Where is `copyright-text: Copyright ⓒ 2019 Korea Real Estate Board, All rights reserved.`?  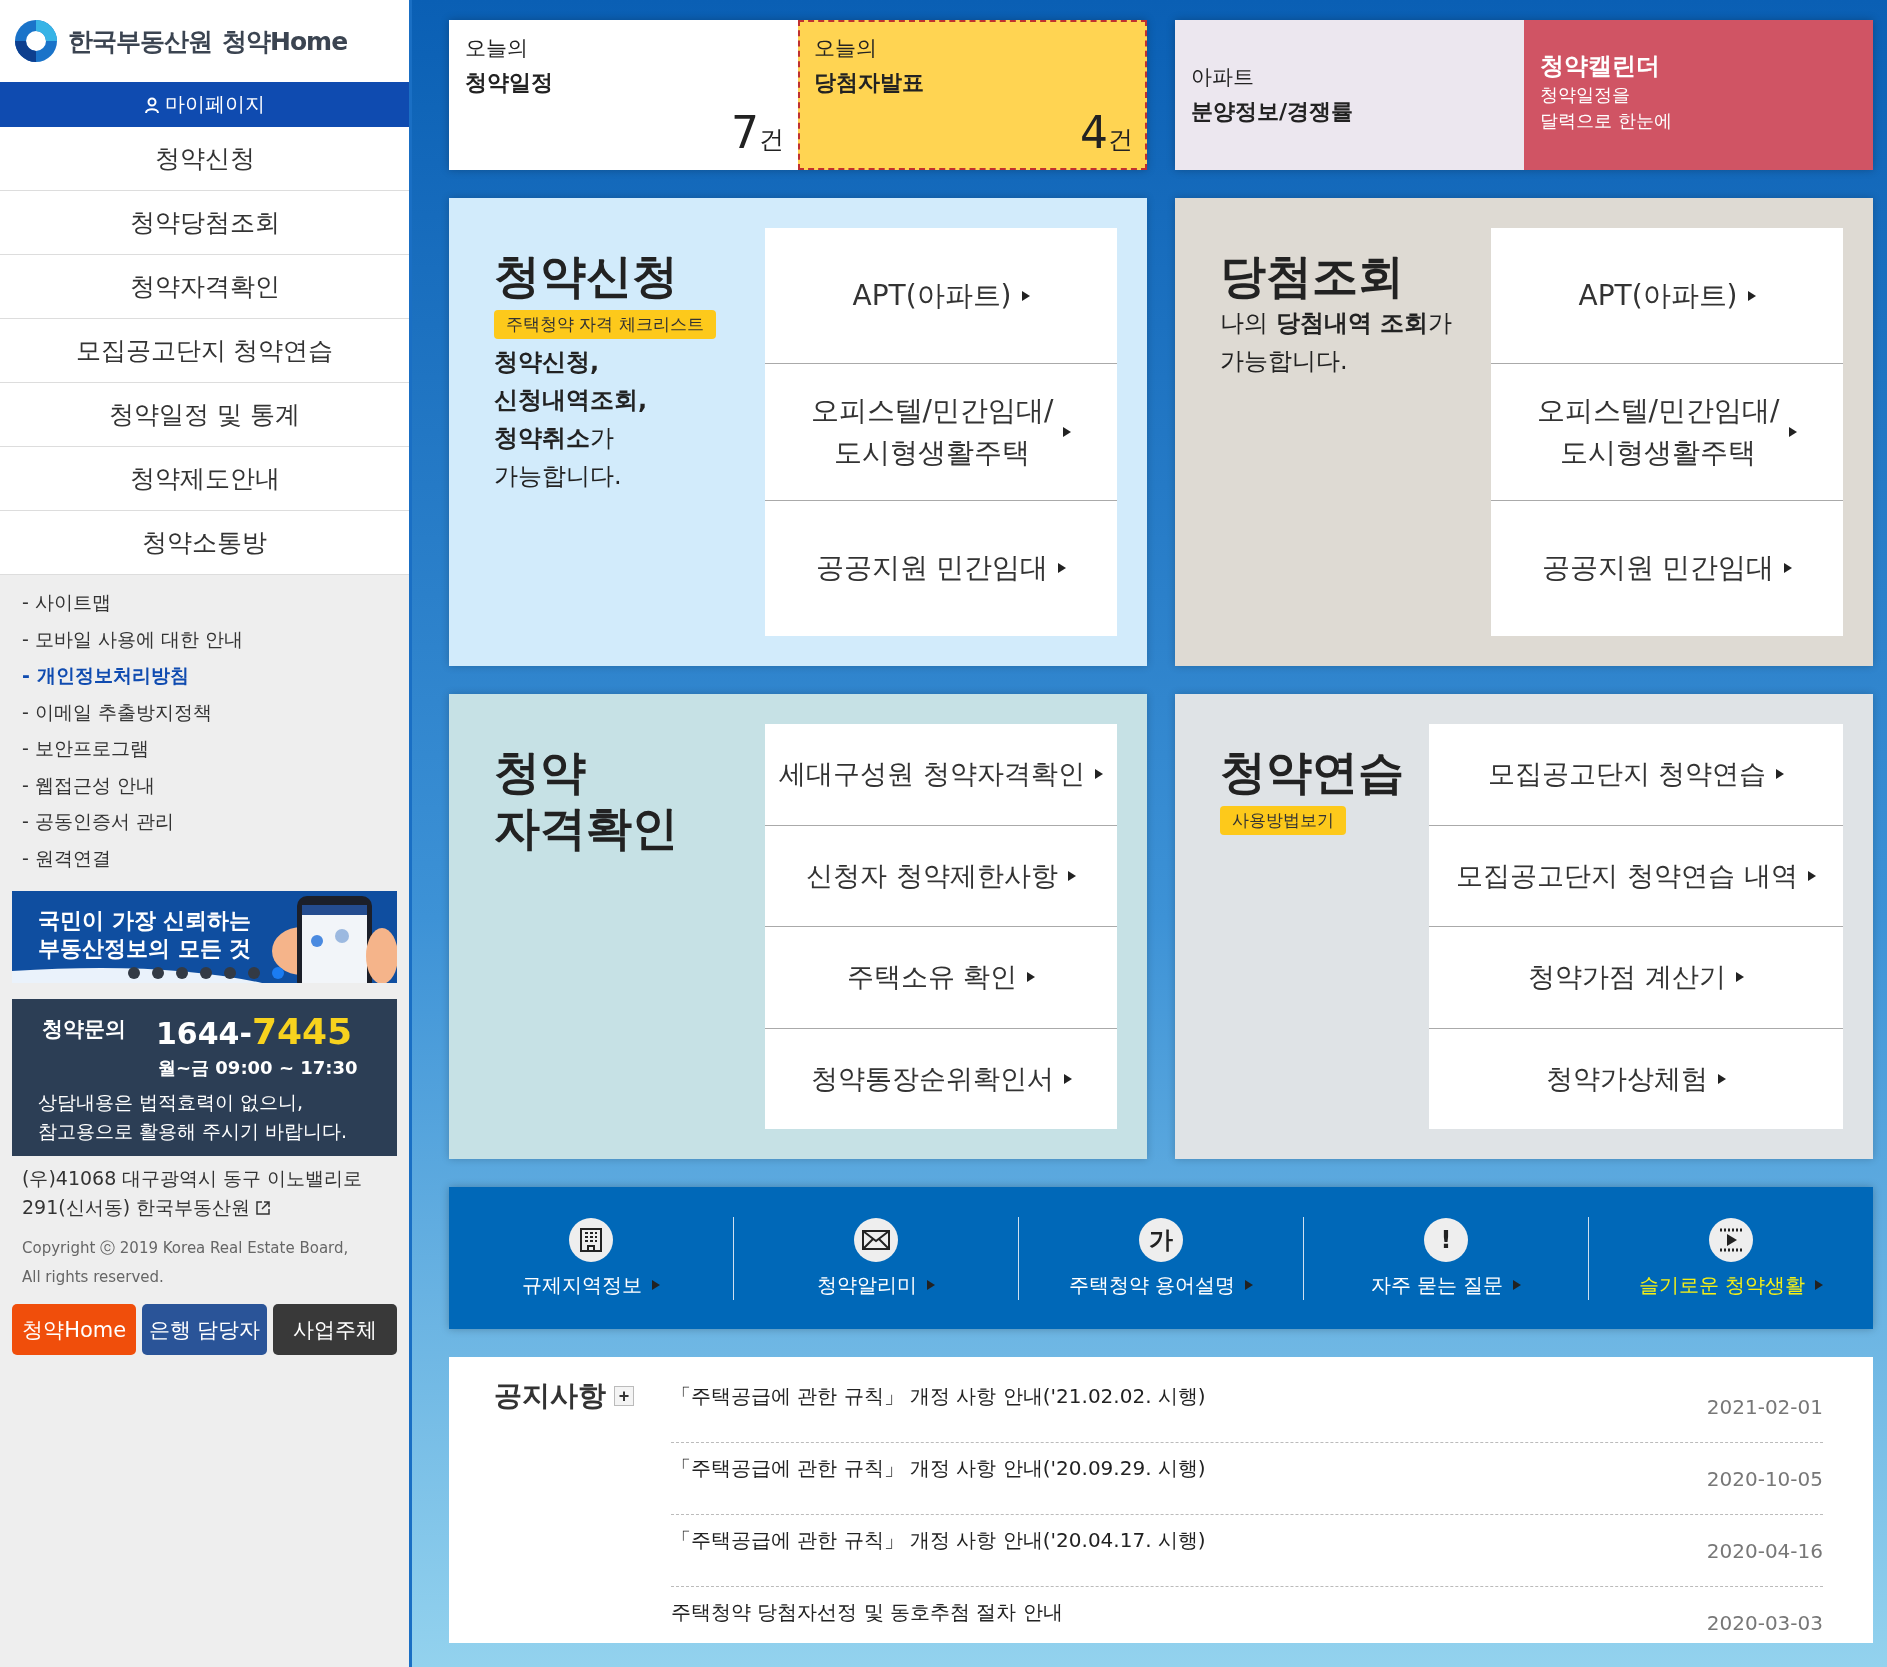 copyright-text: Copyright ⓒ 2019 Korea Real Estate Board, All rights reserved. is located at coordinates (185, 1263).